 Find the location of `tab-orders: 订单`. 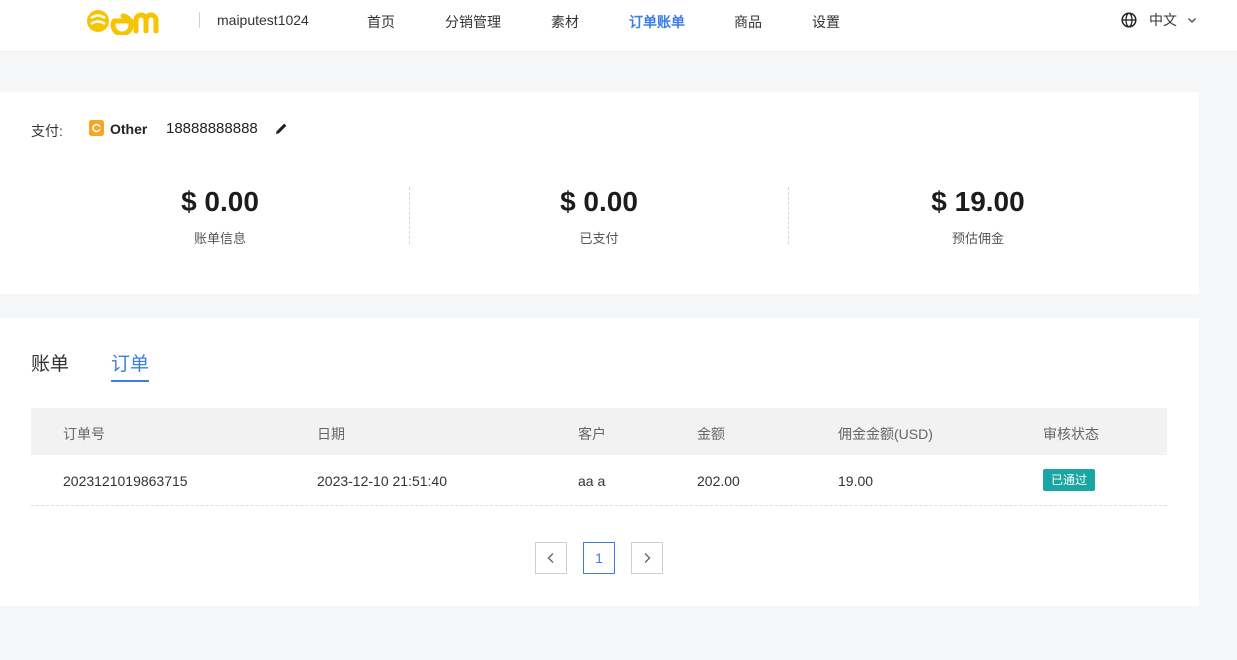

tab-orders: 订单 is located at coordinates (130, 365).